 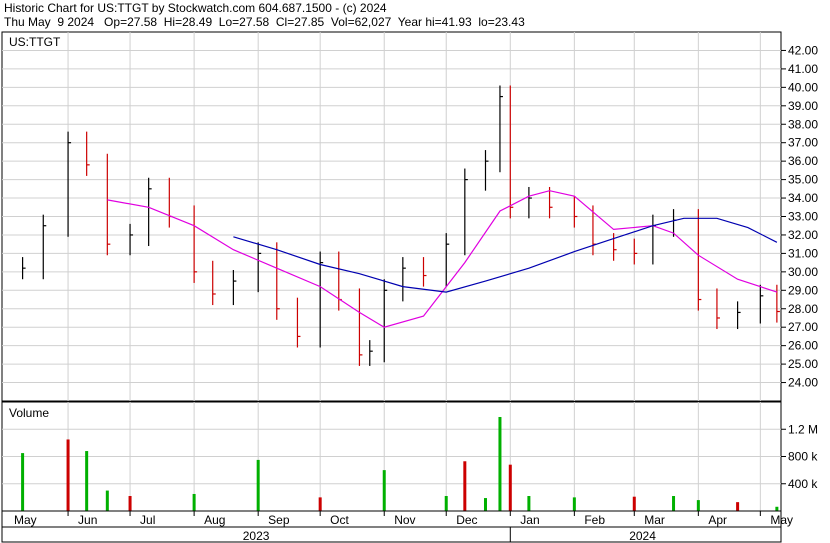 What do you see at coordinates (803, 180) in the screenshot?
I see `price-tick-label: 35.00` at bounding box center [803, 180].